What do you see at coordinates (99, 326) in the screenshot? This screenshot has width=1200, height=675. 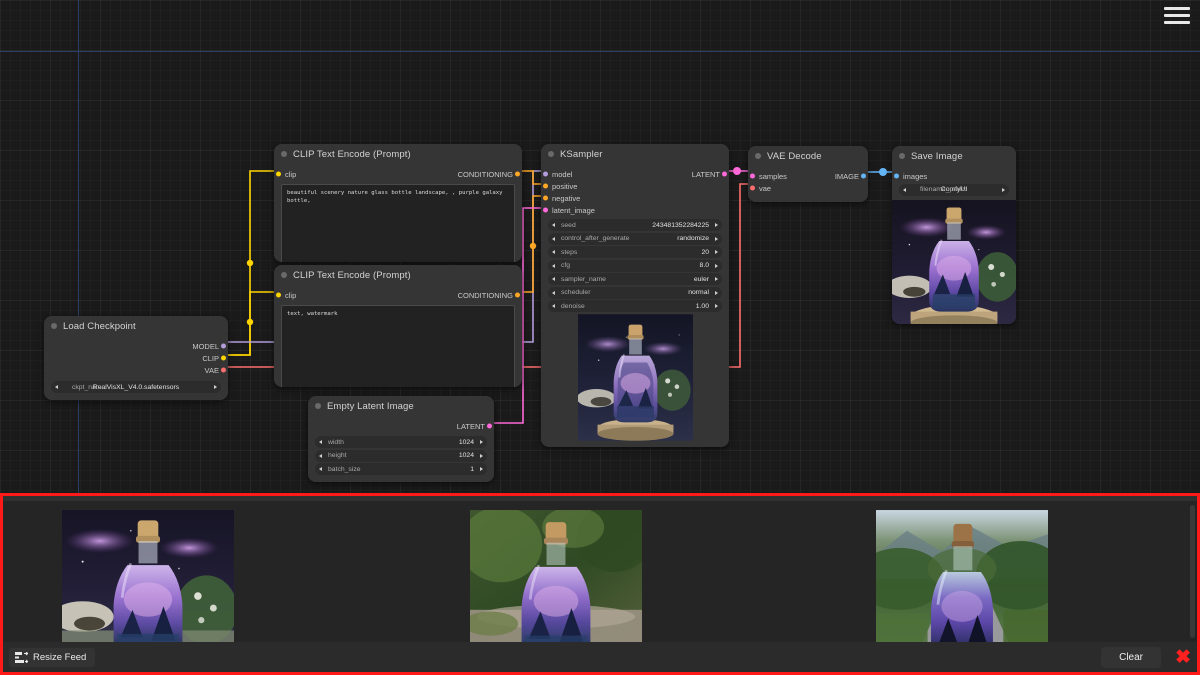 I see `node-title-text: Load Checkpoint` at bounding box center [99, 326].